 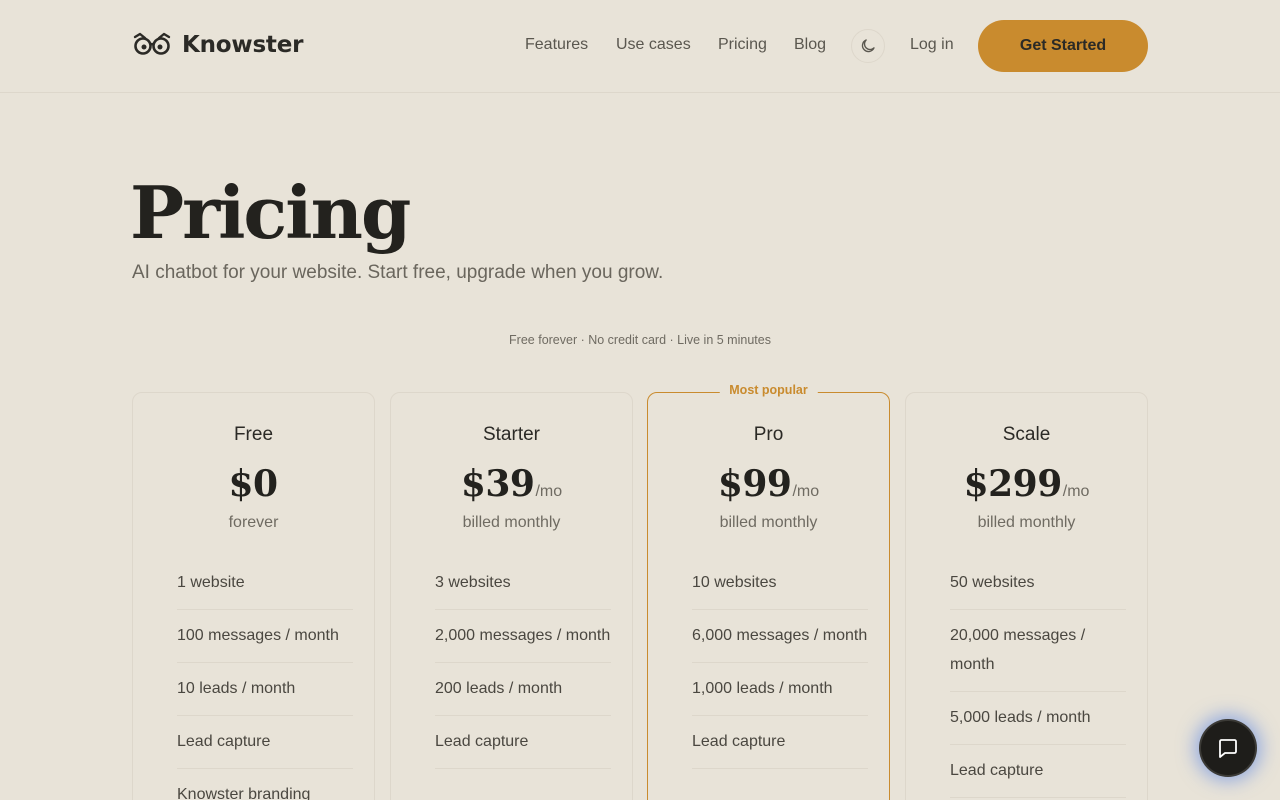 I want to click on plan-price-row: $39 /mo, so click(x=511, y=484).